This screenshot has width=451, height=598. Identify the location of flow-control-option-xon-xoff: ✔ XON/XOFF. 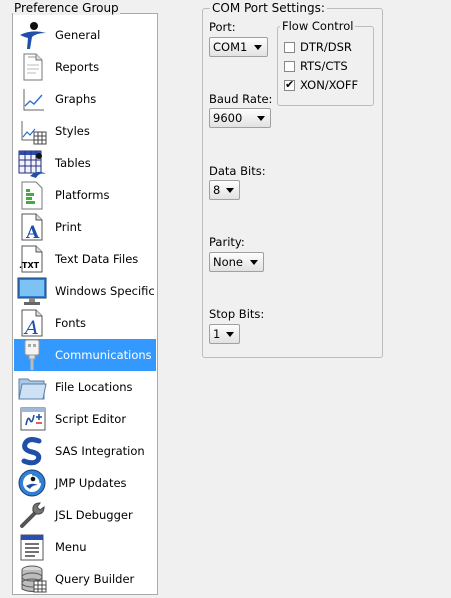
(321, 85).